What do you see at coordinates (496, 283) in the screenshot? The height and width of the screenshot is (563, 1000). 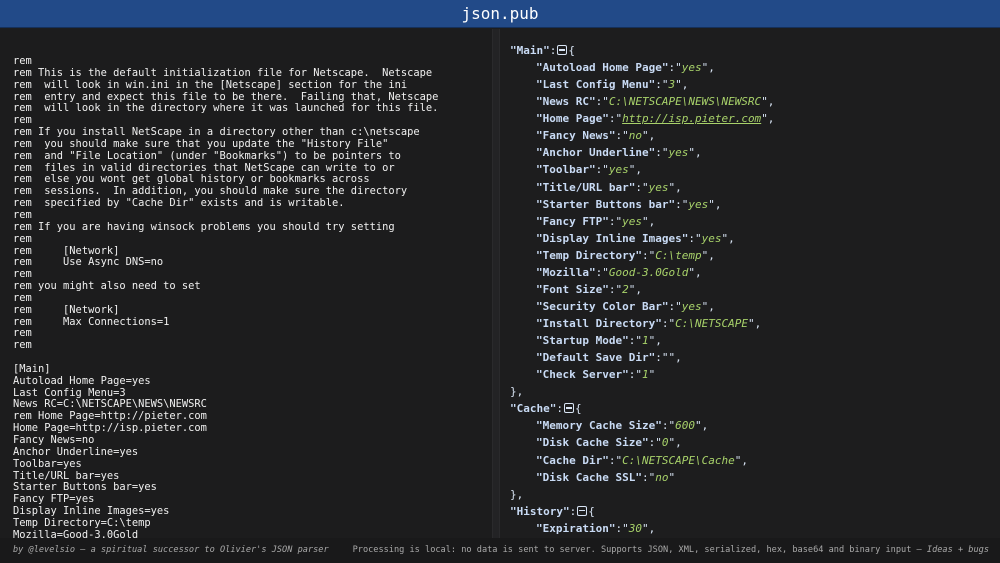 I see `panel-resize-handle` at bounding box center [496, 283].